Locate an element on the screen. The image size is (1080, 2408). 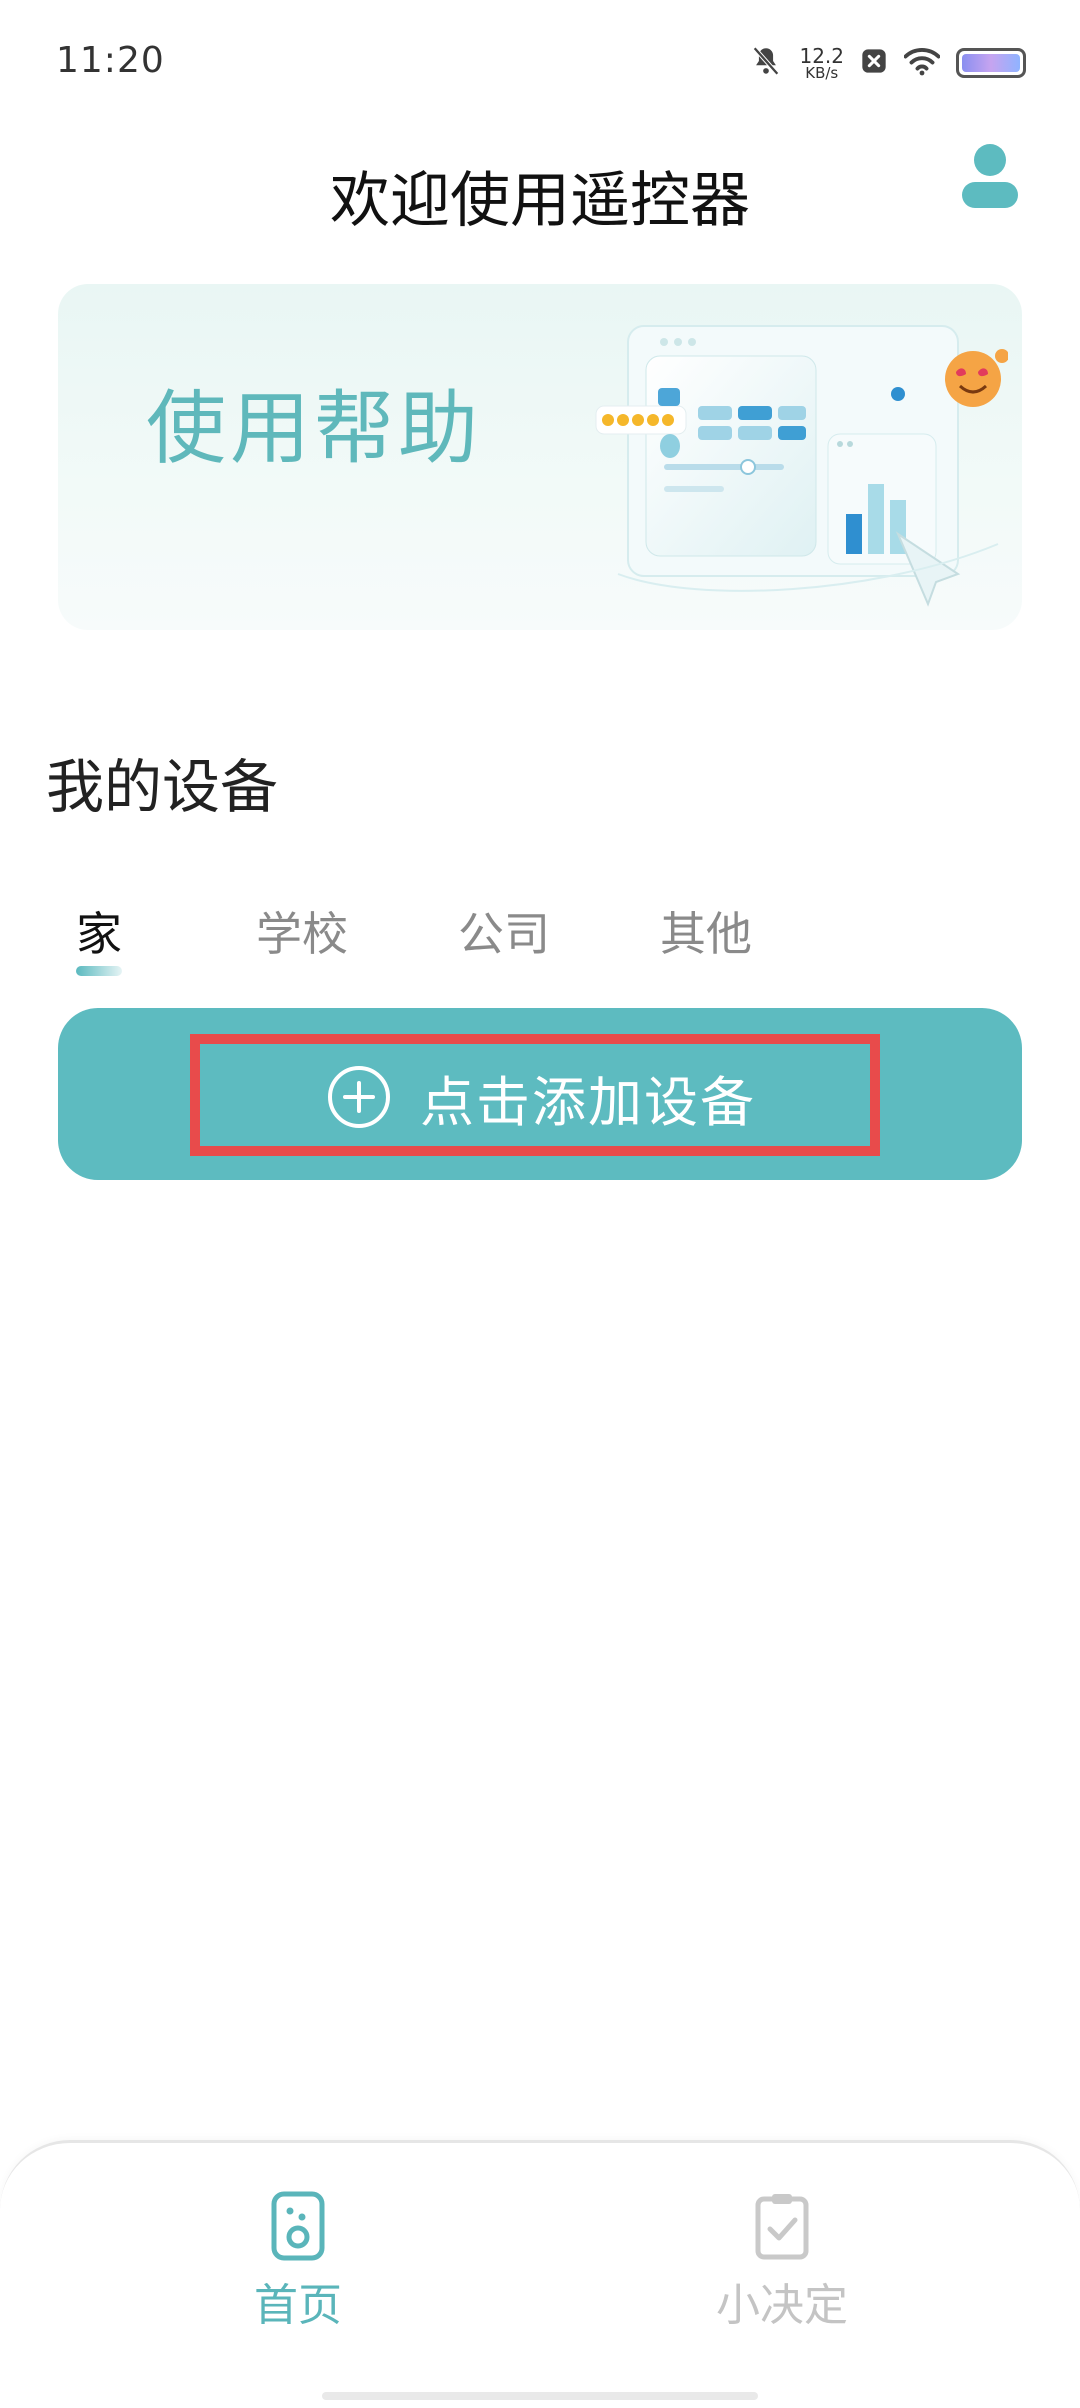
section-title-my-devices: 我的设备 is located at coordinates (162, 787).